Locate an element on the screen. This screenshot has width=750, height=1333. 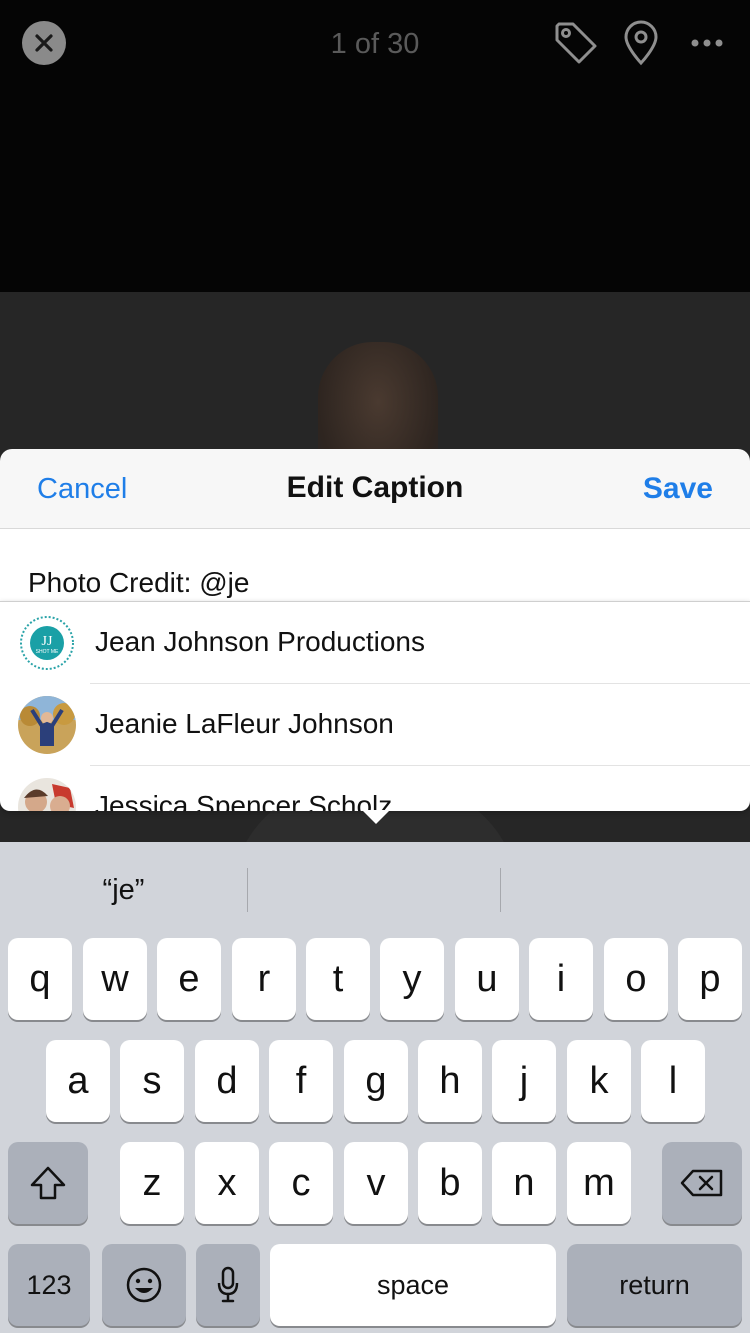
key-v: v is located at coordinates (376, 1183).